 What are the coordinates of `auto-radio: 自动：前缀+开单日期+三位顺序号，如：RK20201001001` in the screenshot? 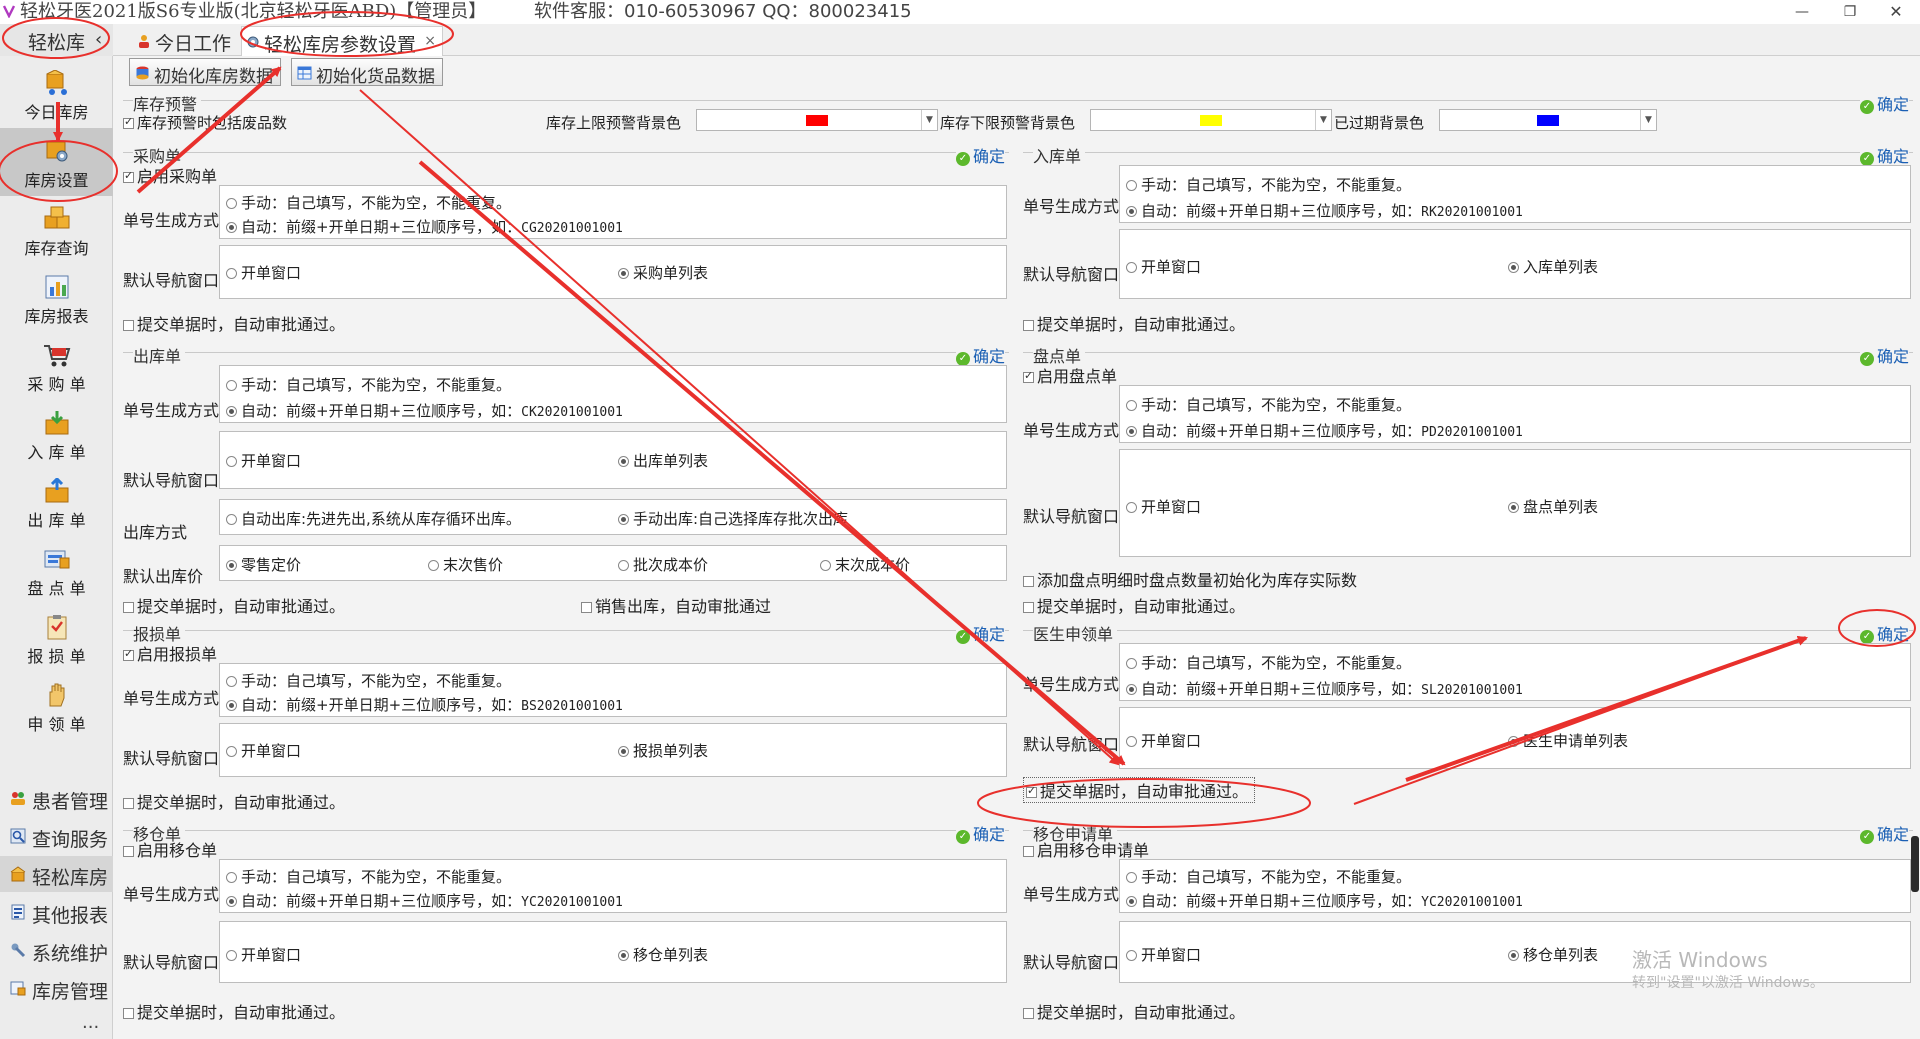 It's located at (1324, 210).